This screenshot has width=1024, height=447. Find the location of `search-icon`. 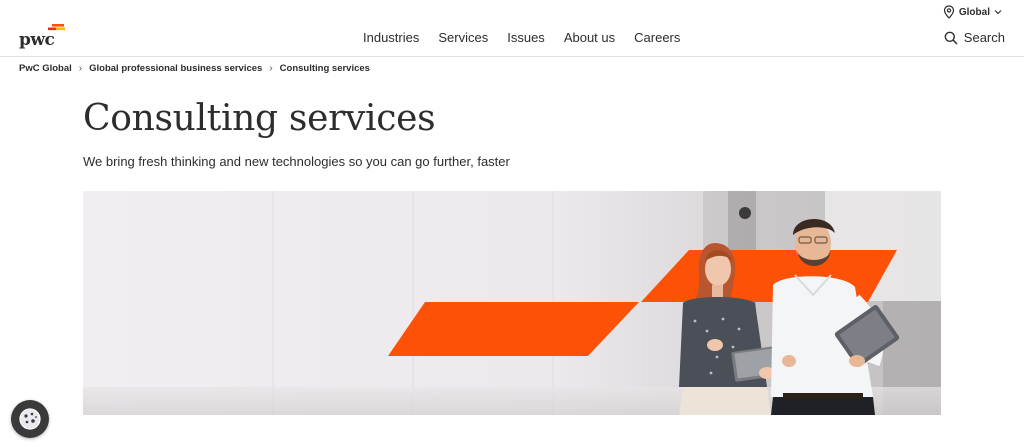

search-icon is located at coordinates (951, 38).